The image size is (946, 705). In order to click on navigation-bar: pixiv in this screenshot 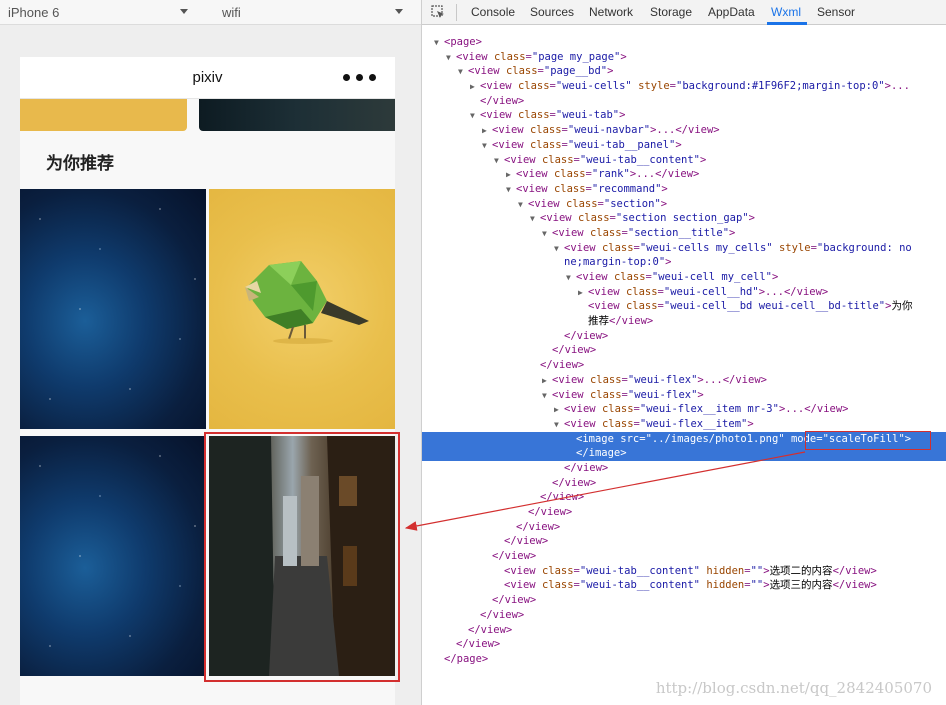, I will do `click(207, 78)`.